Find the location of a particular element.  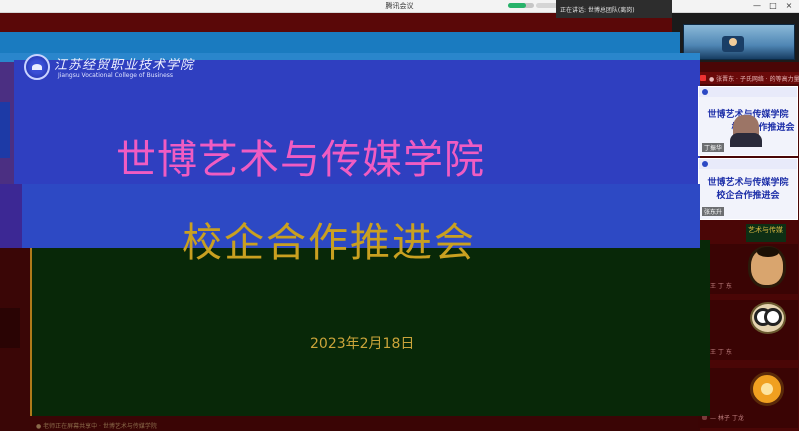

participant-column-header: ● 张晋东 · 子氏网络 · 的等高力量 is located at coordinates (749, 78).